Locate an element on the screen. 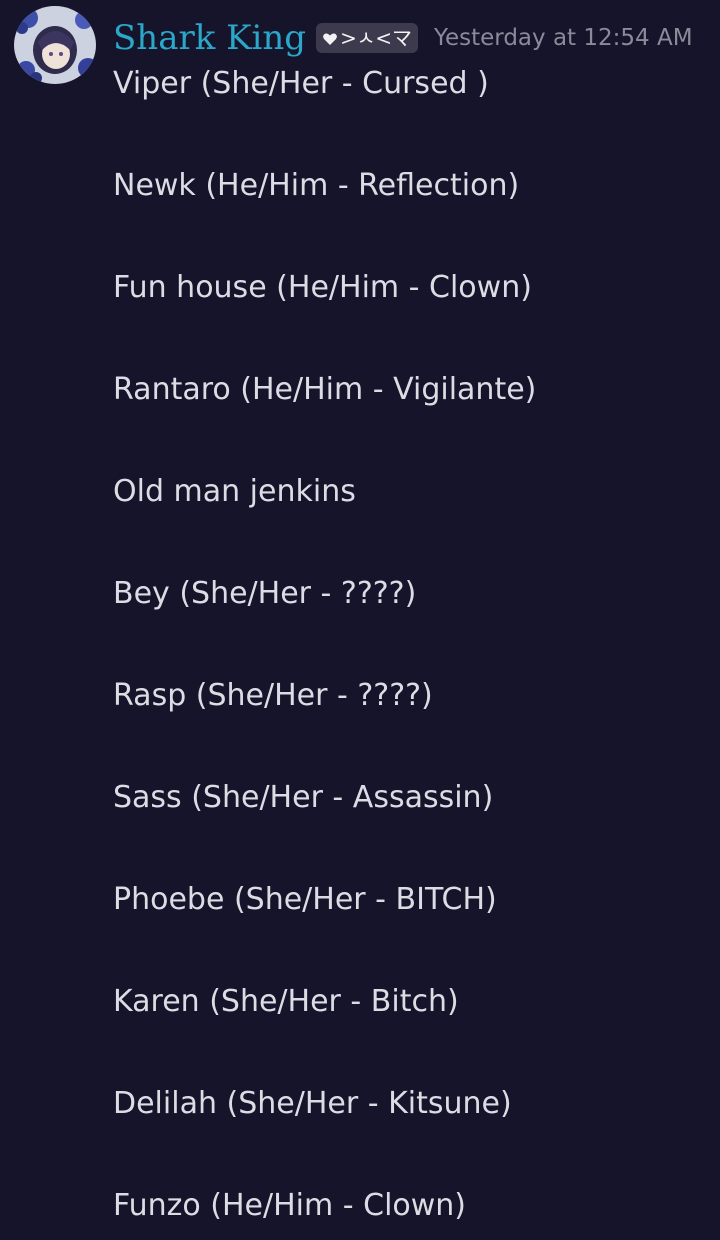  user-tag: >ㅅ<マ is located at coordinates (367, 38).